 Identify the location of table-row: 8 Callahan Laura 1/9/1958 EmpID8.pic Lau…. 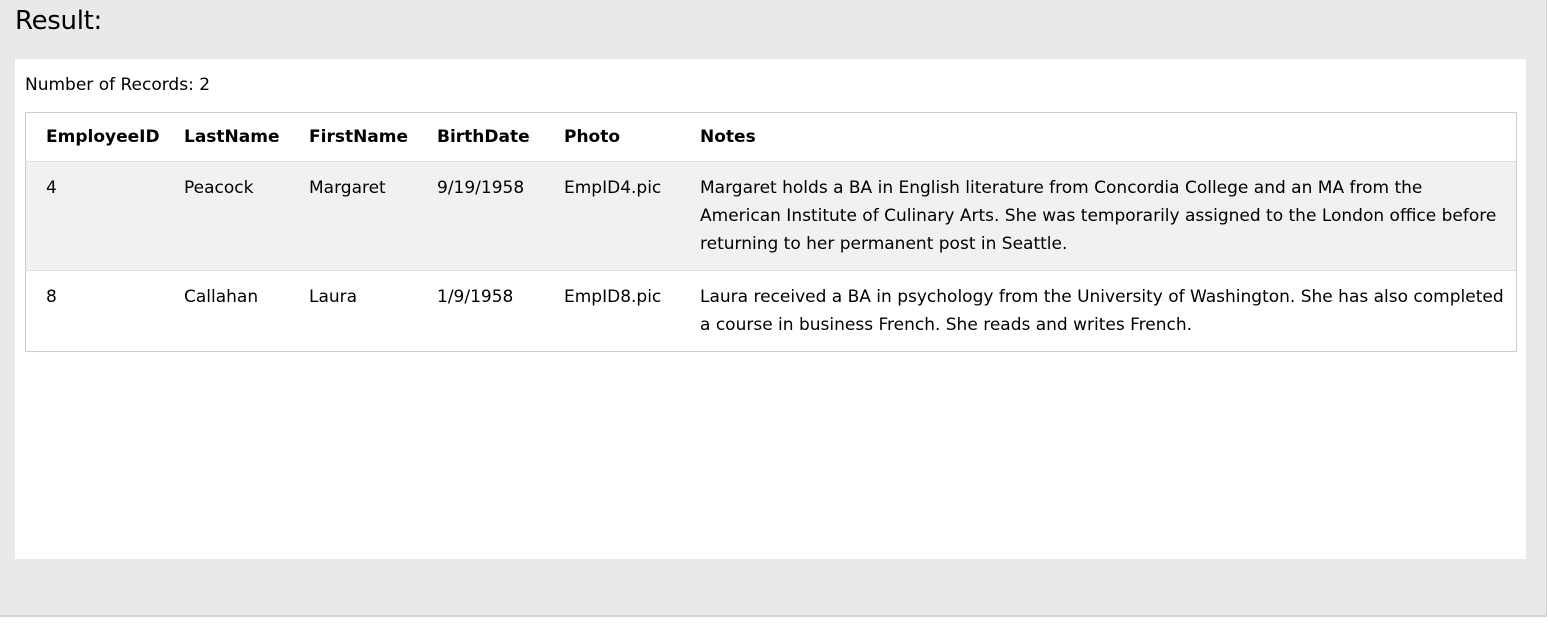
(771, 311).